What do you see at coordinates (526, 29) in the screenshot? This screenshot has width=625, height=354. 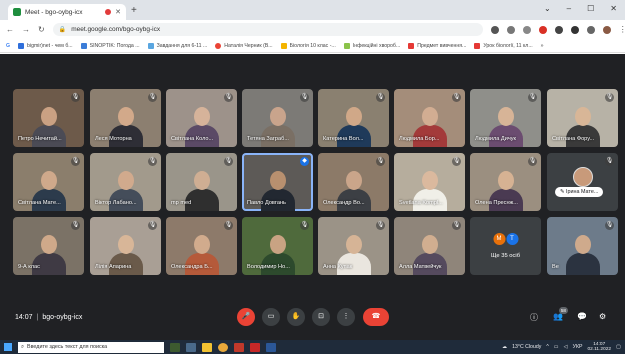 I see `star-icon` at bounding box center [526, 29].